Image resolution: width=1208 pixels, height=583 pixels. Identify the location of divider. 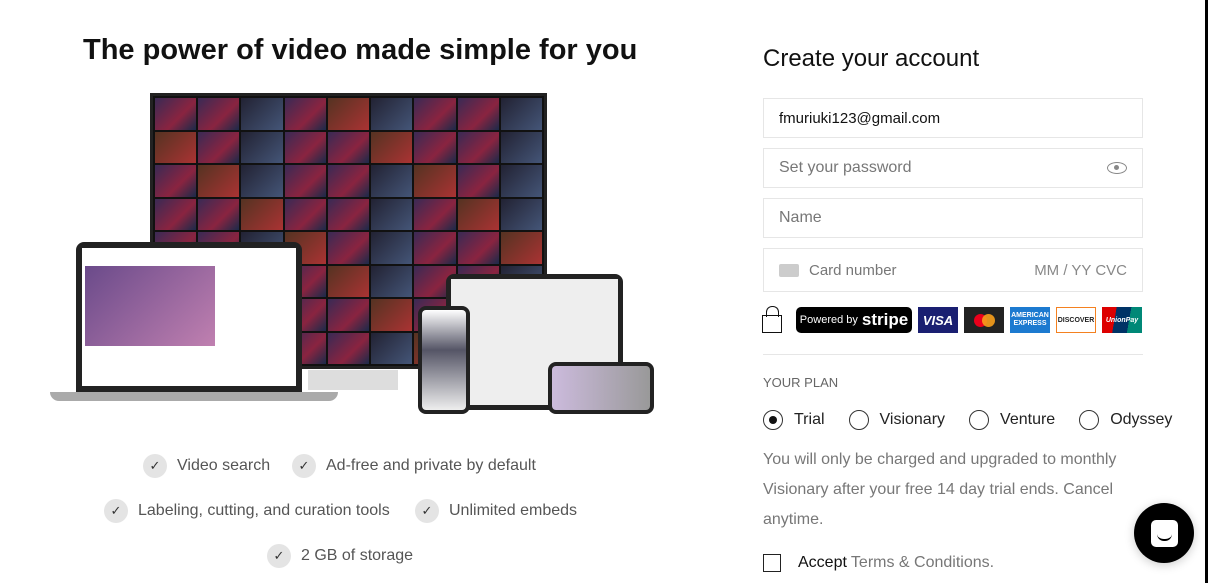
(953, 354).